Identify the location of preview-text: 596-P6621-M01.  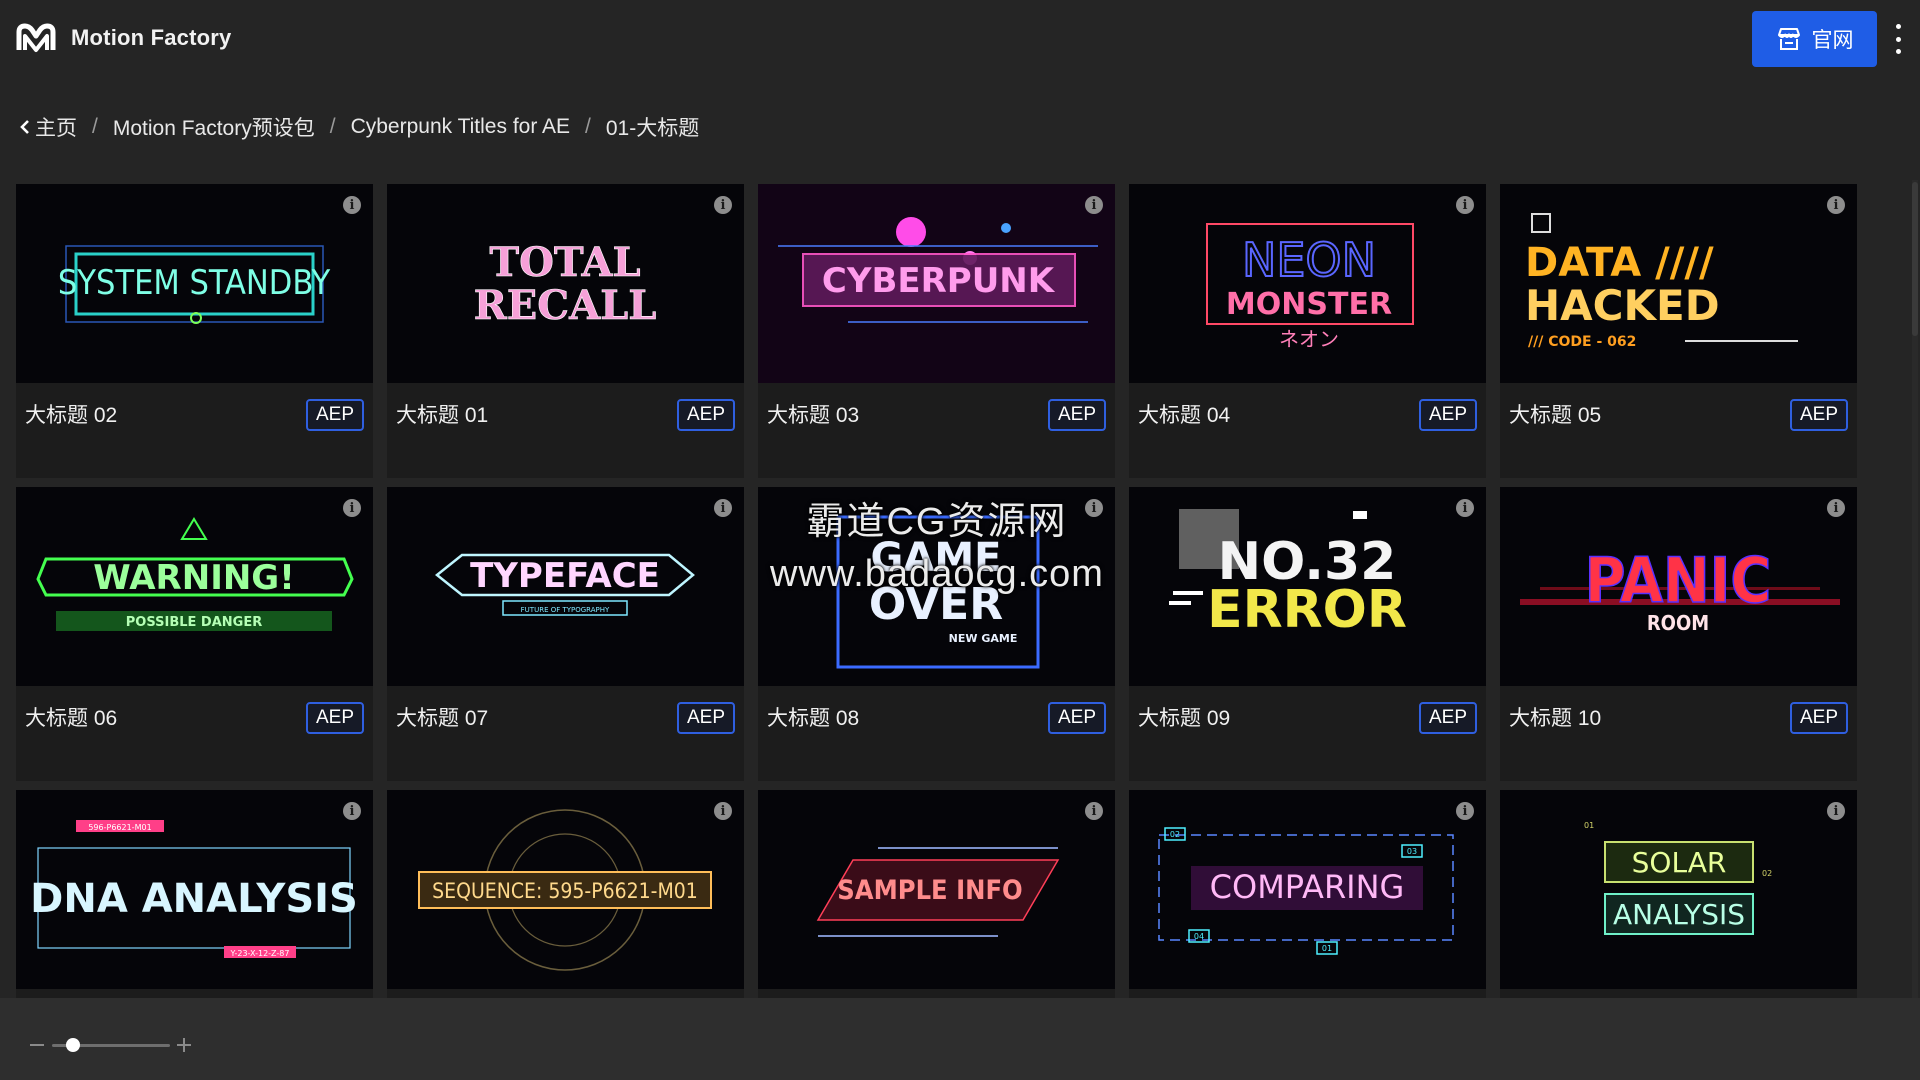
(119, 827).